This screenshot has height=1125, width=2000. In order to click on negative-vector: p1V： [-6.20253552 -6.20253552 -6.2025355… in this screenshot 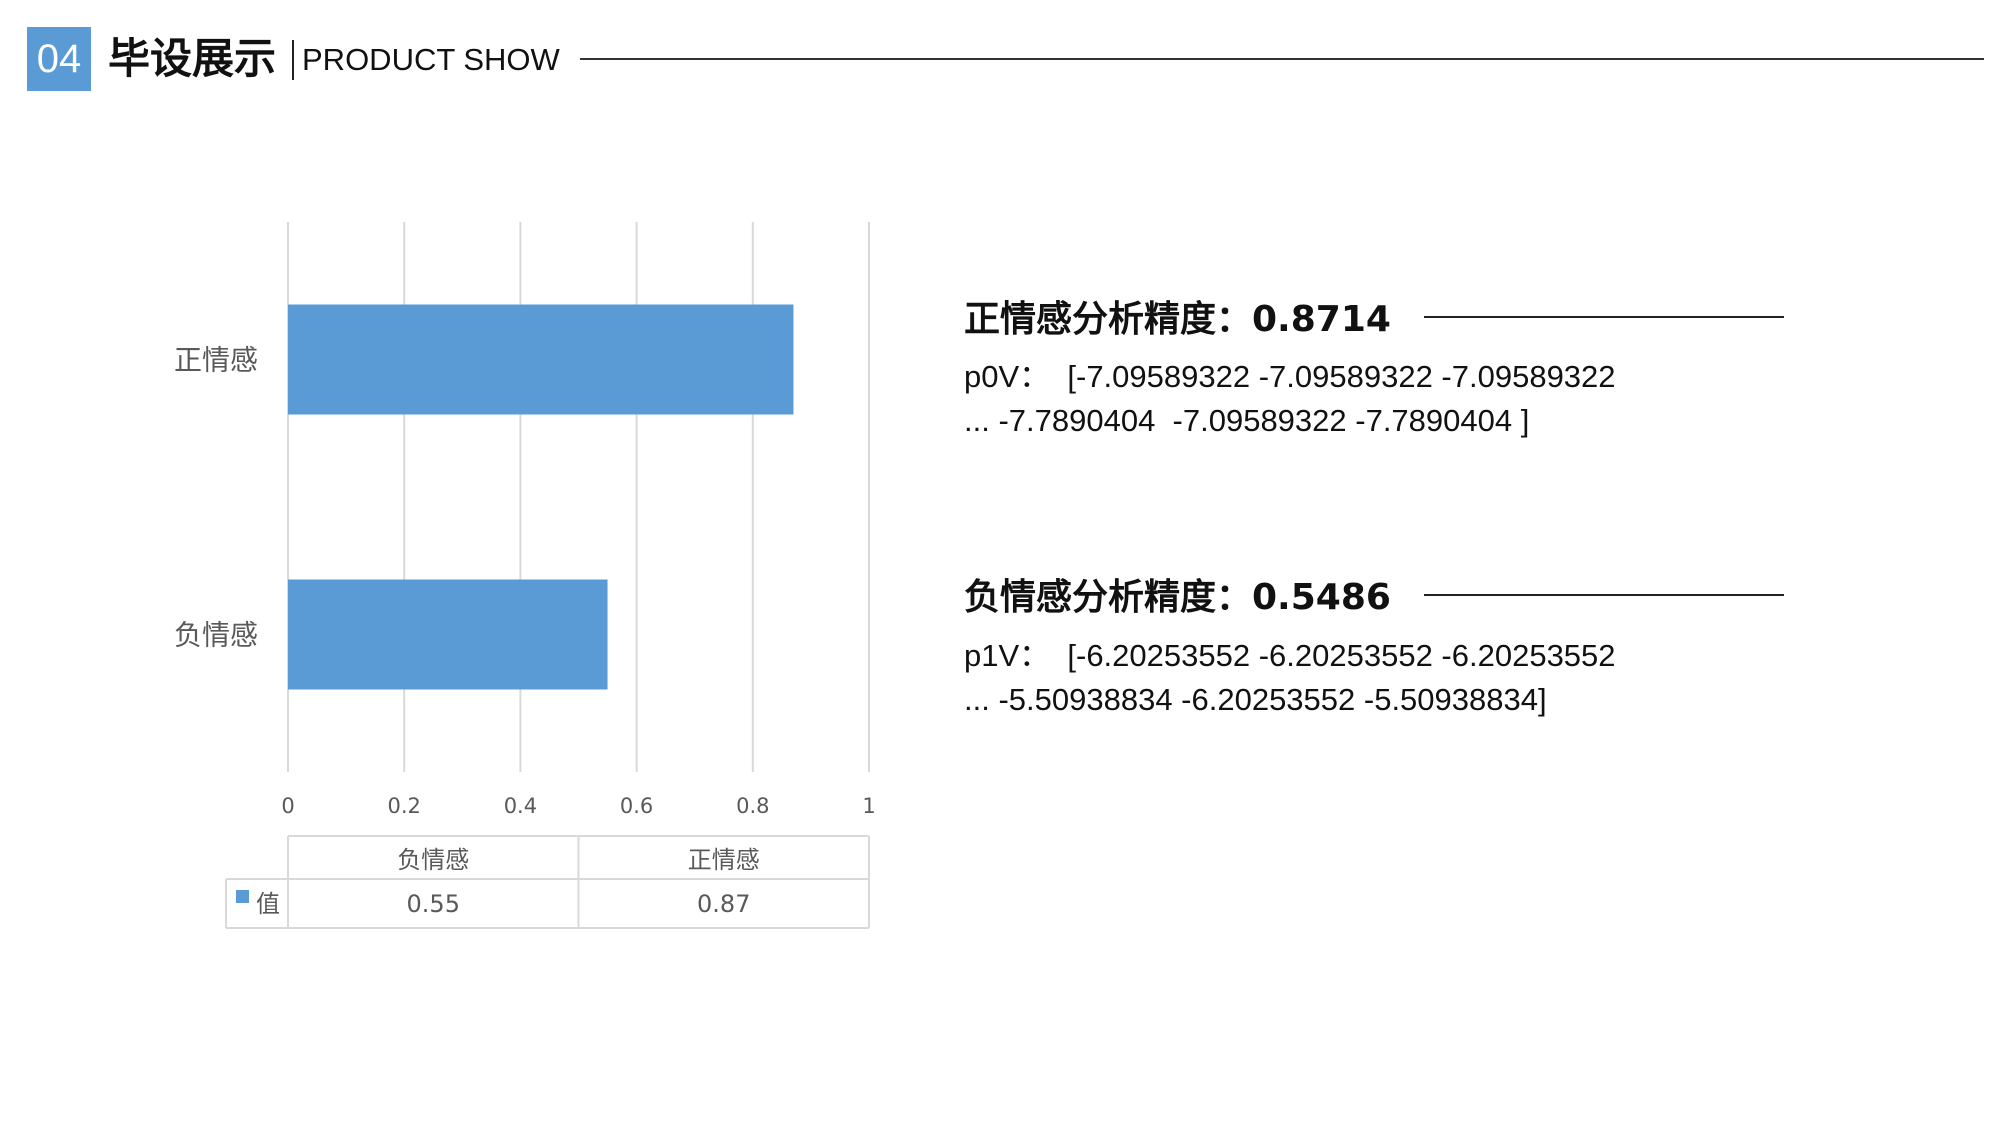, I will do `click(1290, 678)`.